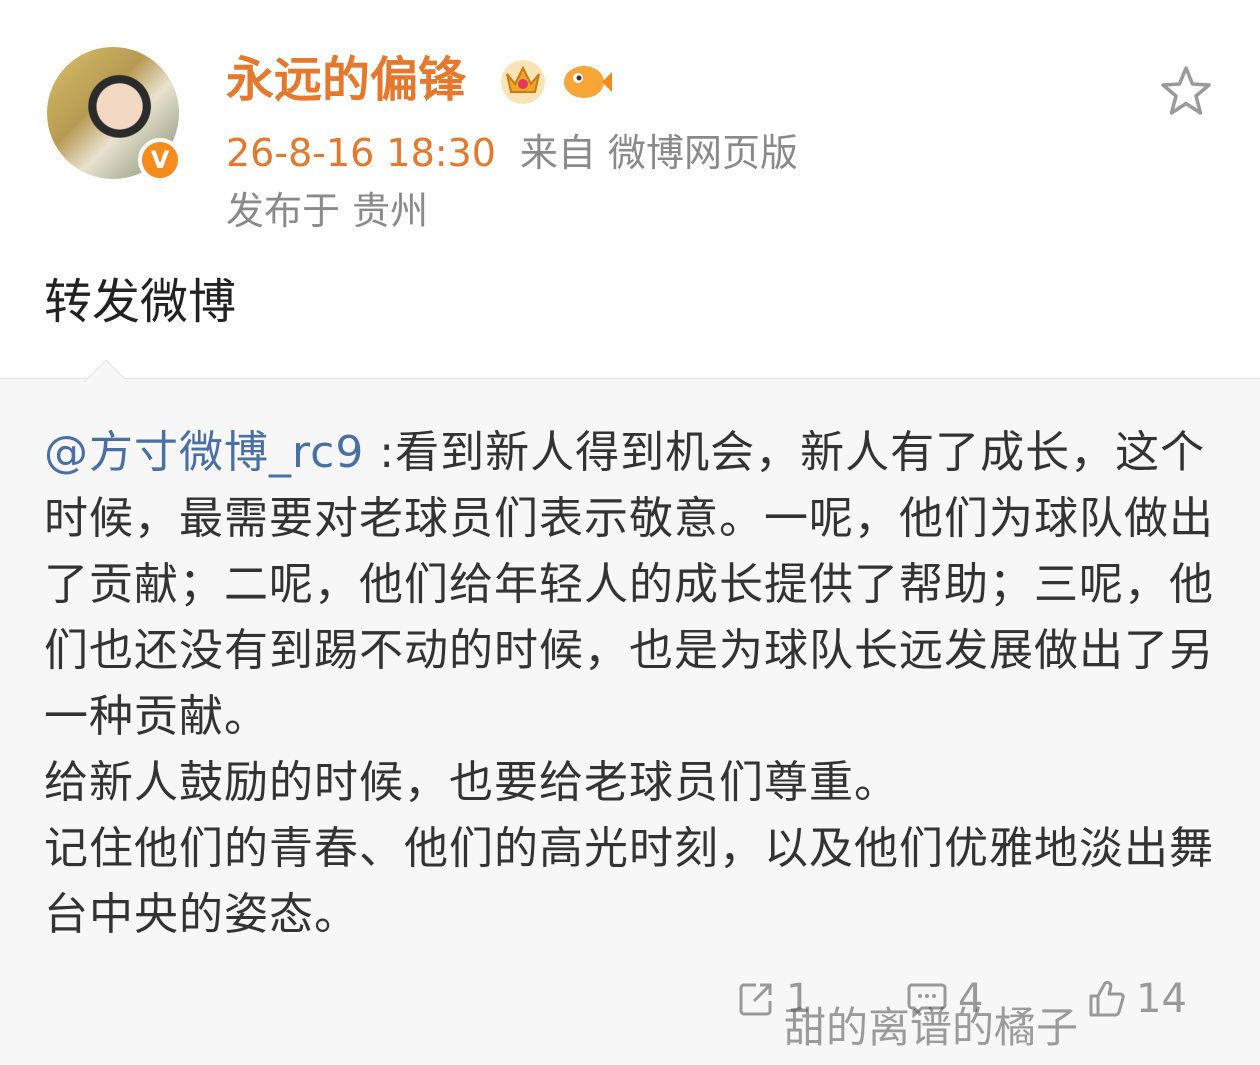 The height and width of the screenshot is (1065, 1260). I want to click on watermark: 甜的离谱的橘子, so click(931, 1027).